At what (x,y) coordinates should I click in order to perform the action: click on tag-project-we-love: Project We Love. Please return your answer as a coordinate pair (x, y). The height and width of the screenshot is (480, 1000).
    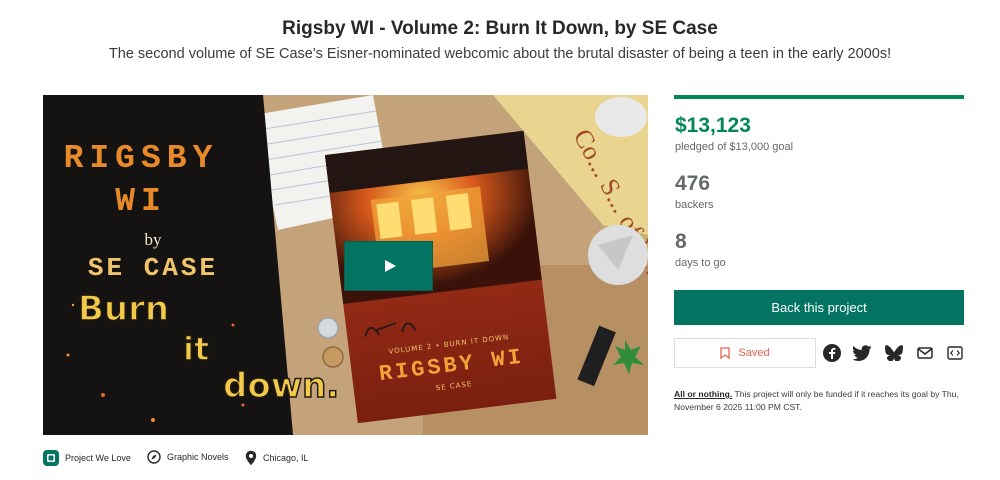
    Looking at the image, I should click on (87, 458).